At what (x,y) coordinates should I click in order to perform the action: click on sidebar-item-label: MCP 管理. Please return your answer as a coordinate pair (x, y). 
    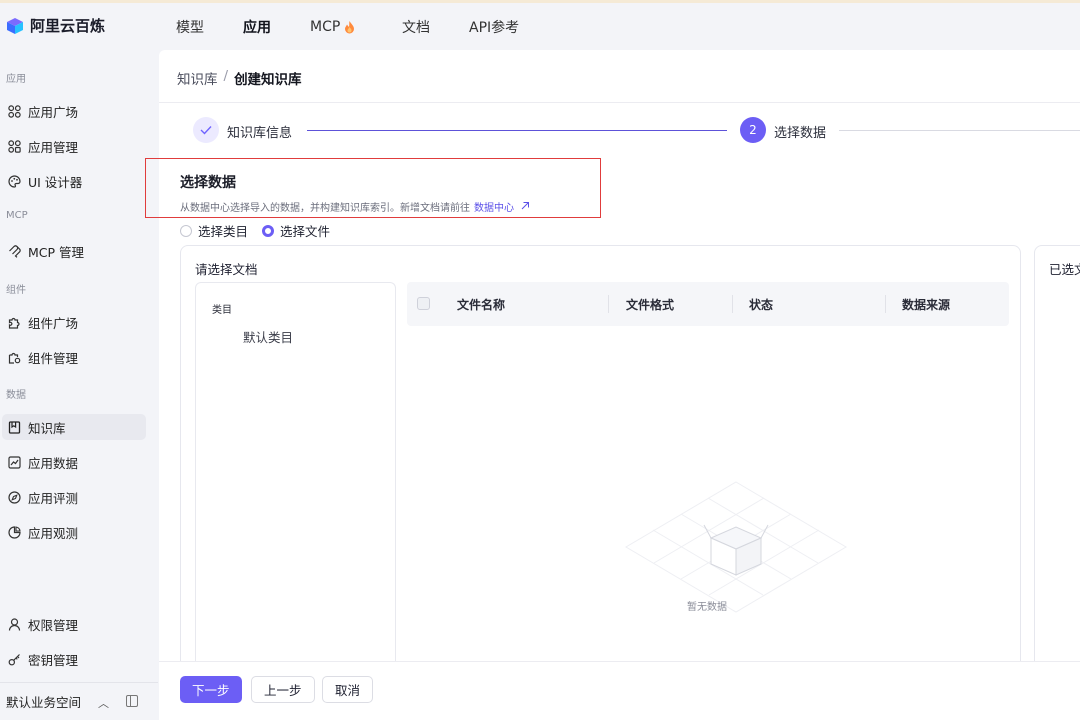
    Looking at the image, I should click on (56, 252).